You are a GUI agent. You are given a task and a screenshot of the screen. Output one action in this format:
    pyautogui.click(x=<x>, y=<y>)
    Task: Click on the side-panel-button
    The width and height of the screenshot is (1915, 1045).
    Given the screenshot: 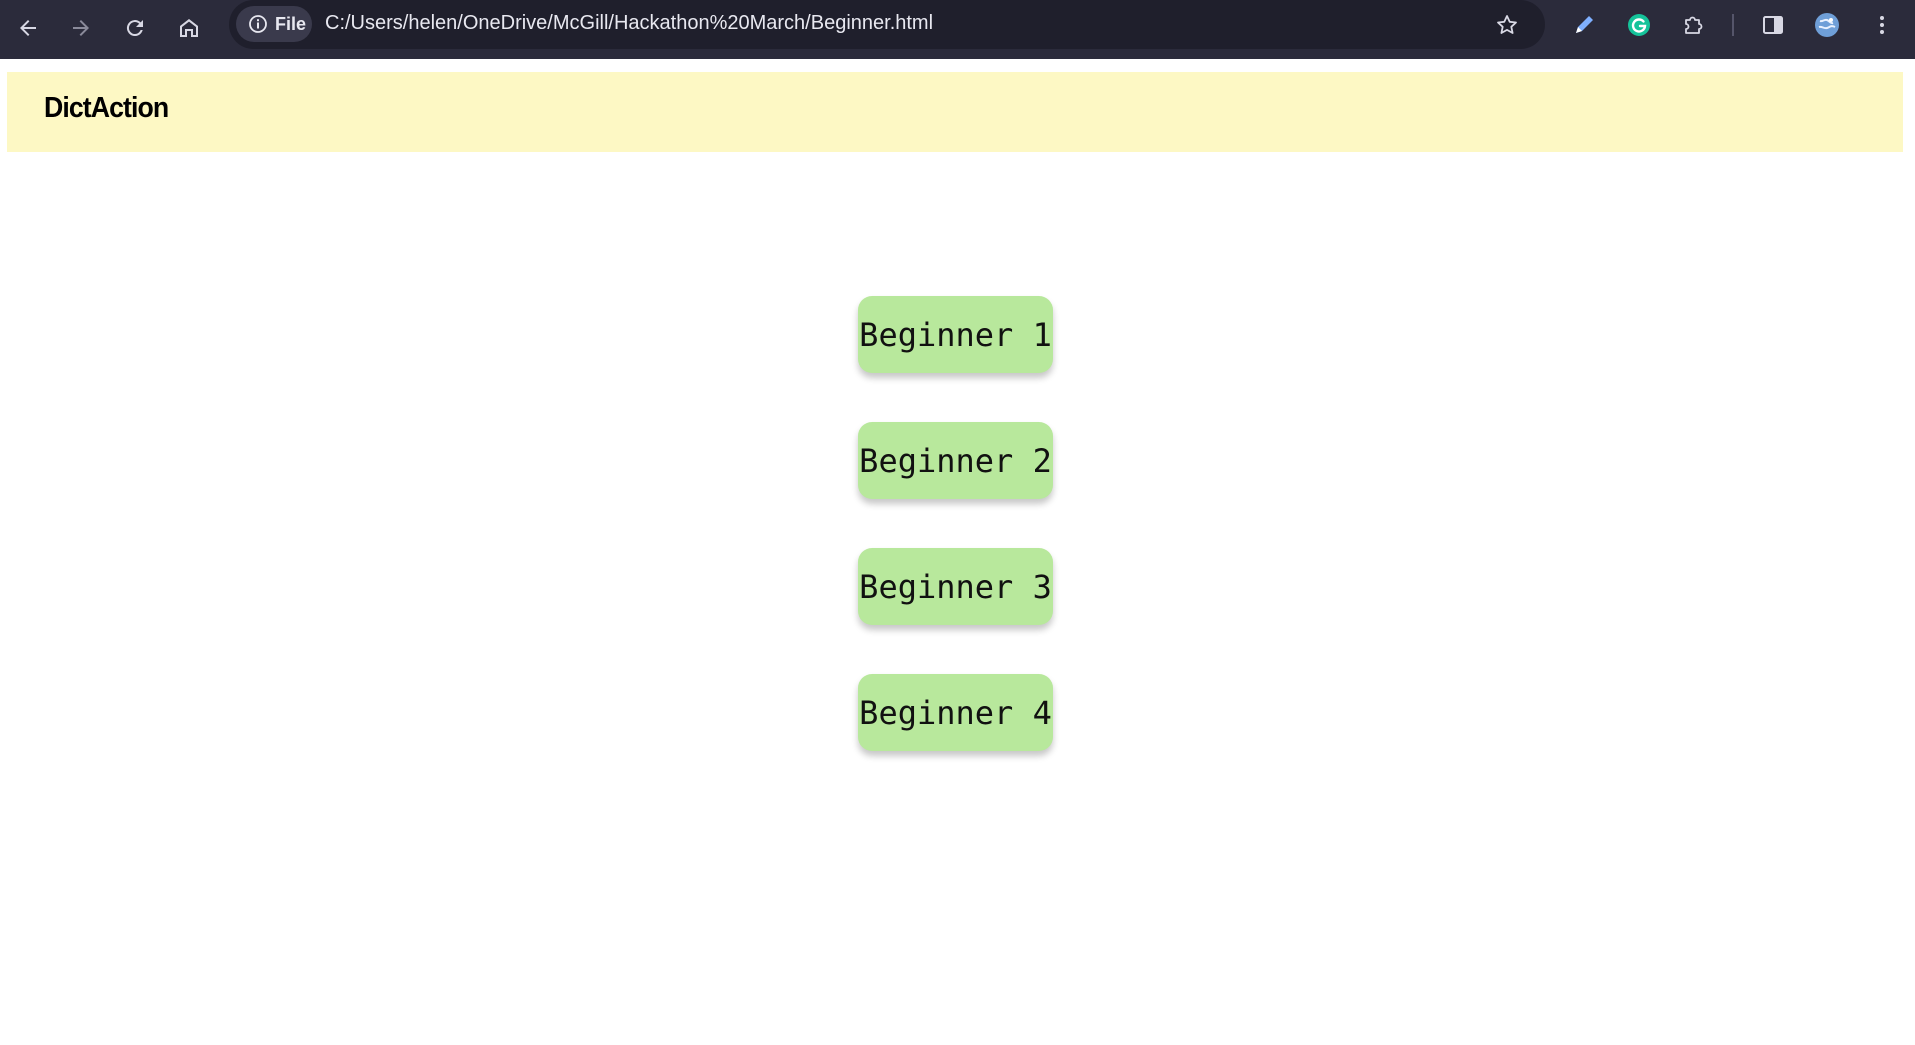 What is the action you would take?
    pyautogui.click(x=1773, y=25)
    